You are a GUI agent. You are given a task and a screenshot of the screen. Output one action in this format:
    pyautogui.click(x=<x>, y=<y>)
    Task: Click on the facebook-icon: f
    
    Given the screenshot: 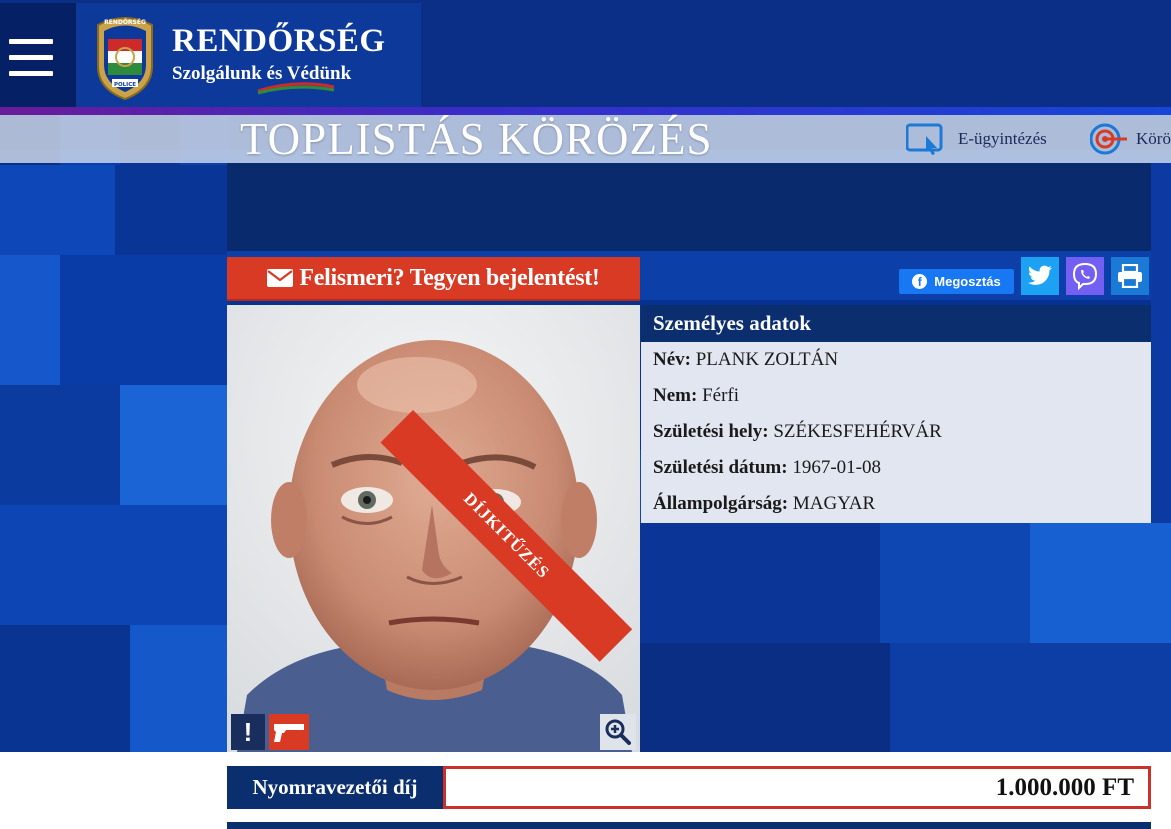 What is the action you would take?
    pyautogui.click(x=920, y=281)
    